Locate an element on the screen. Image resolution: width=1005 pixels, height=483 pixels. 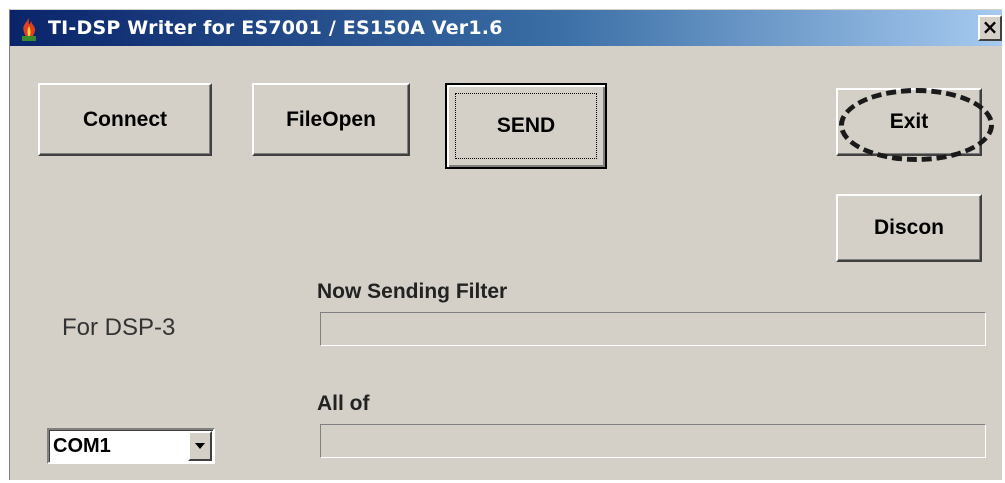
discon-button: Discon is located at coordinates (909, 228).